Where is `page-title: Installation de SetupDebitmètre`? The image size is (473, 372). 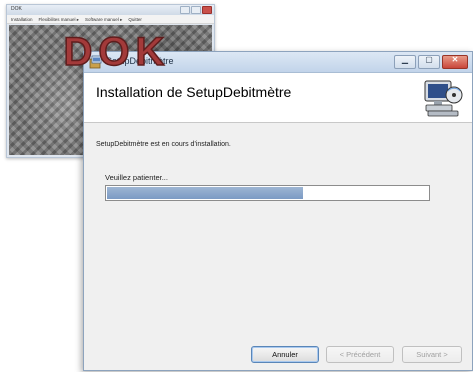 page-title: Installation de SetupDebitmètre is located at coordinates (194, 92).